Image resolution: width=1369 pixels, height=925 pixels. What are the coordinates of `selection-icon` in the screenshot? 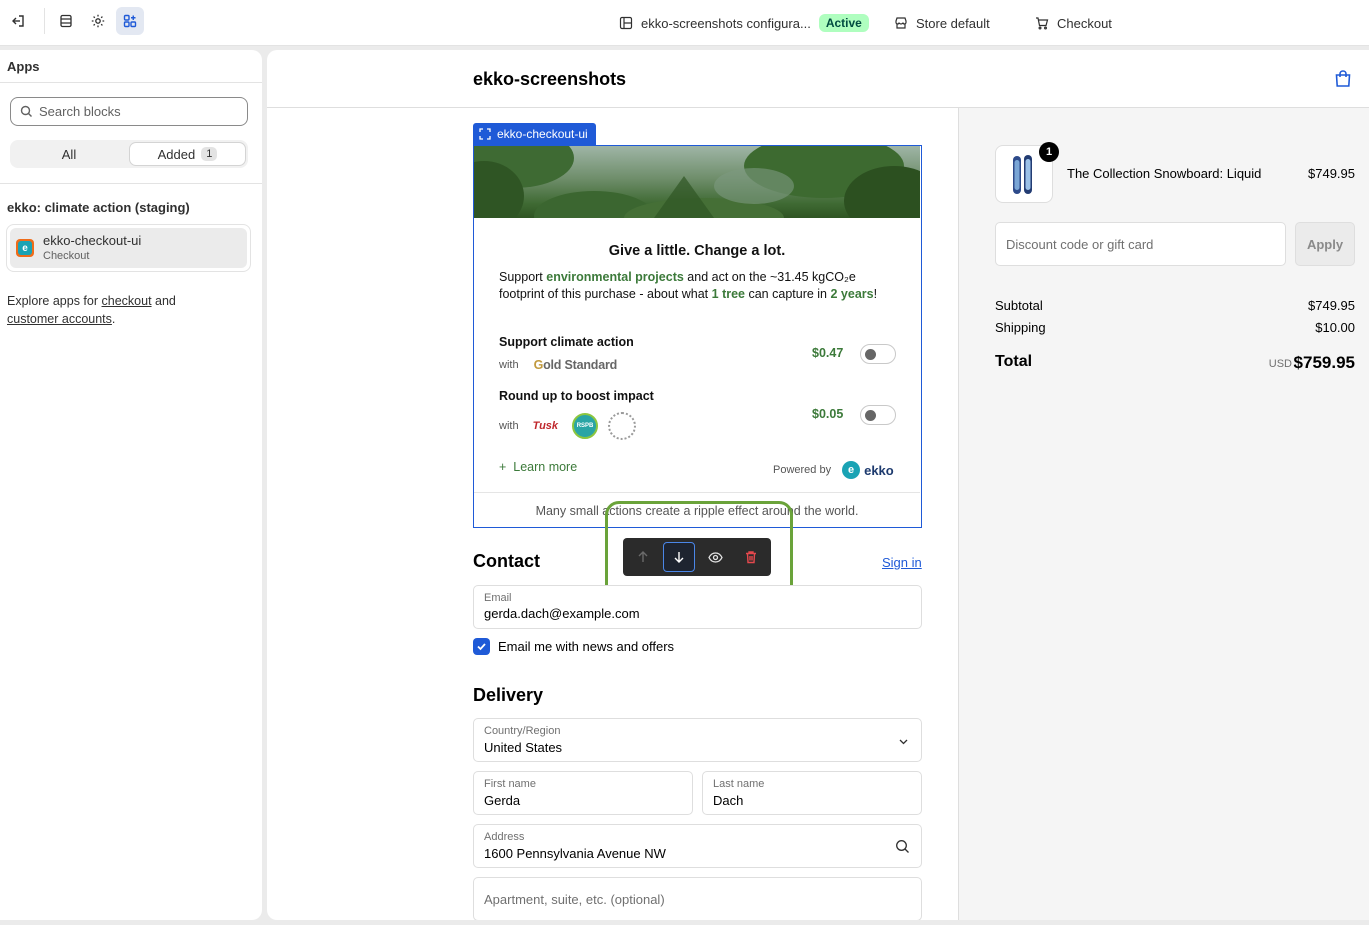 It's located at (485, 134).